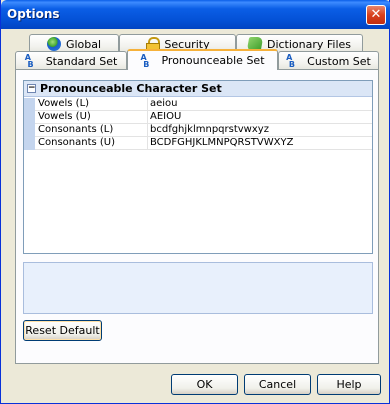 The image size is (390, 404). Describe the element at coordinates (62, 330) in the screenshot. I see `reset-default-button: Reset Default` at that location.